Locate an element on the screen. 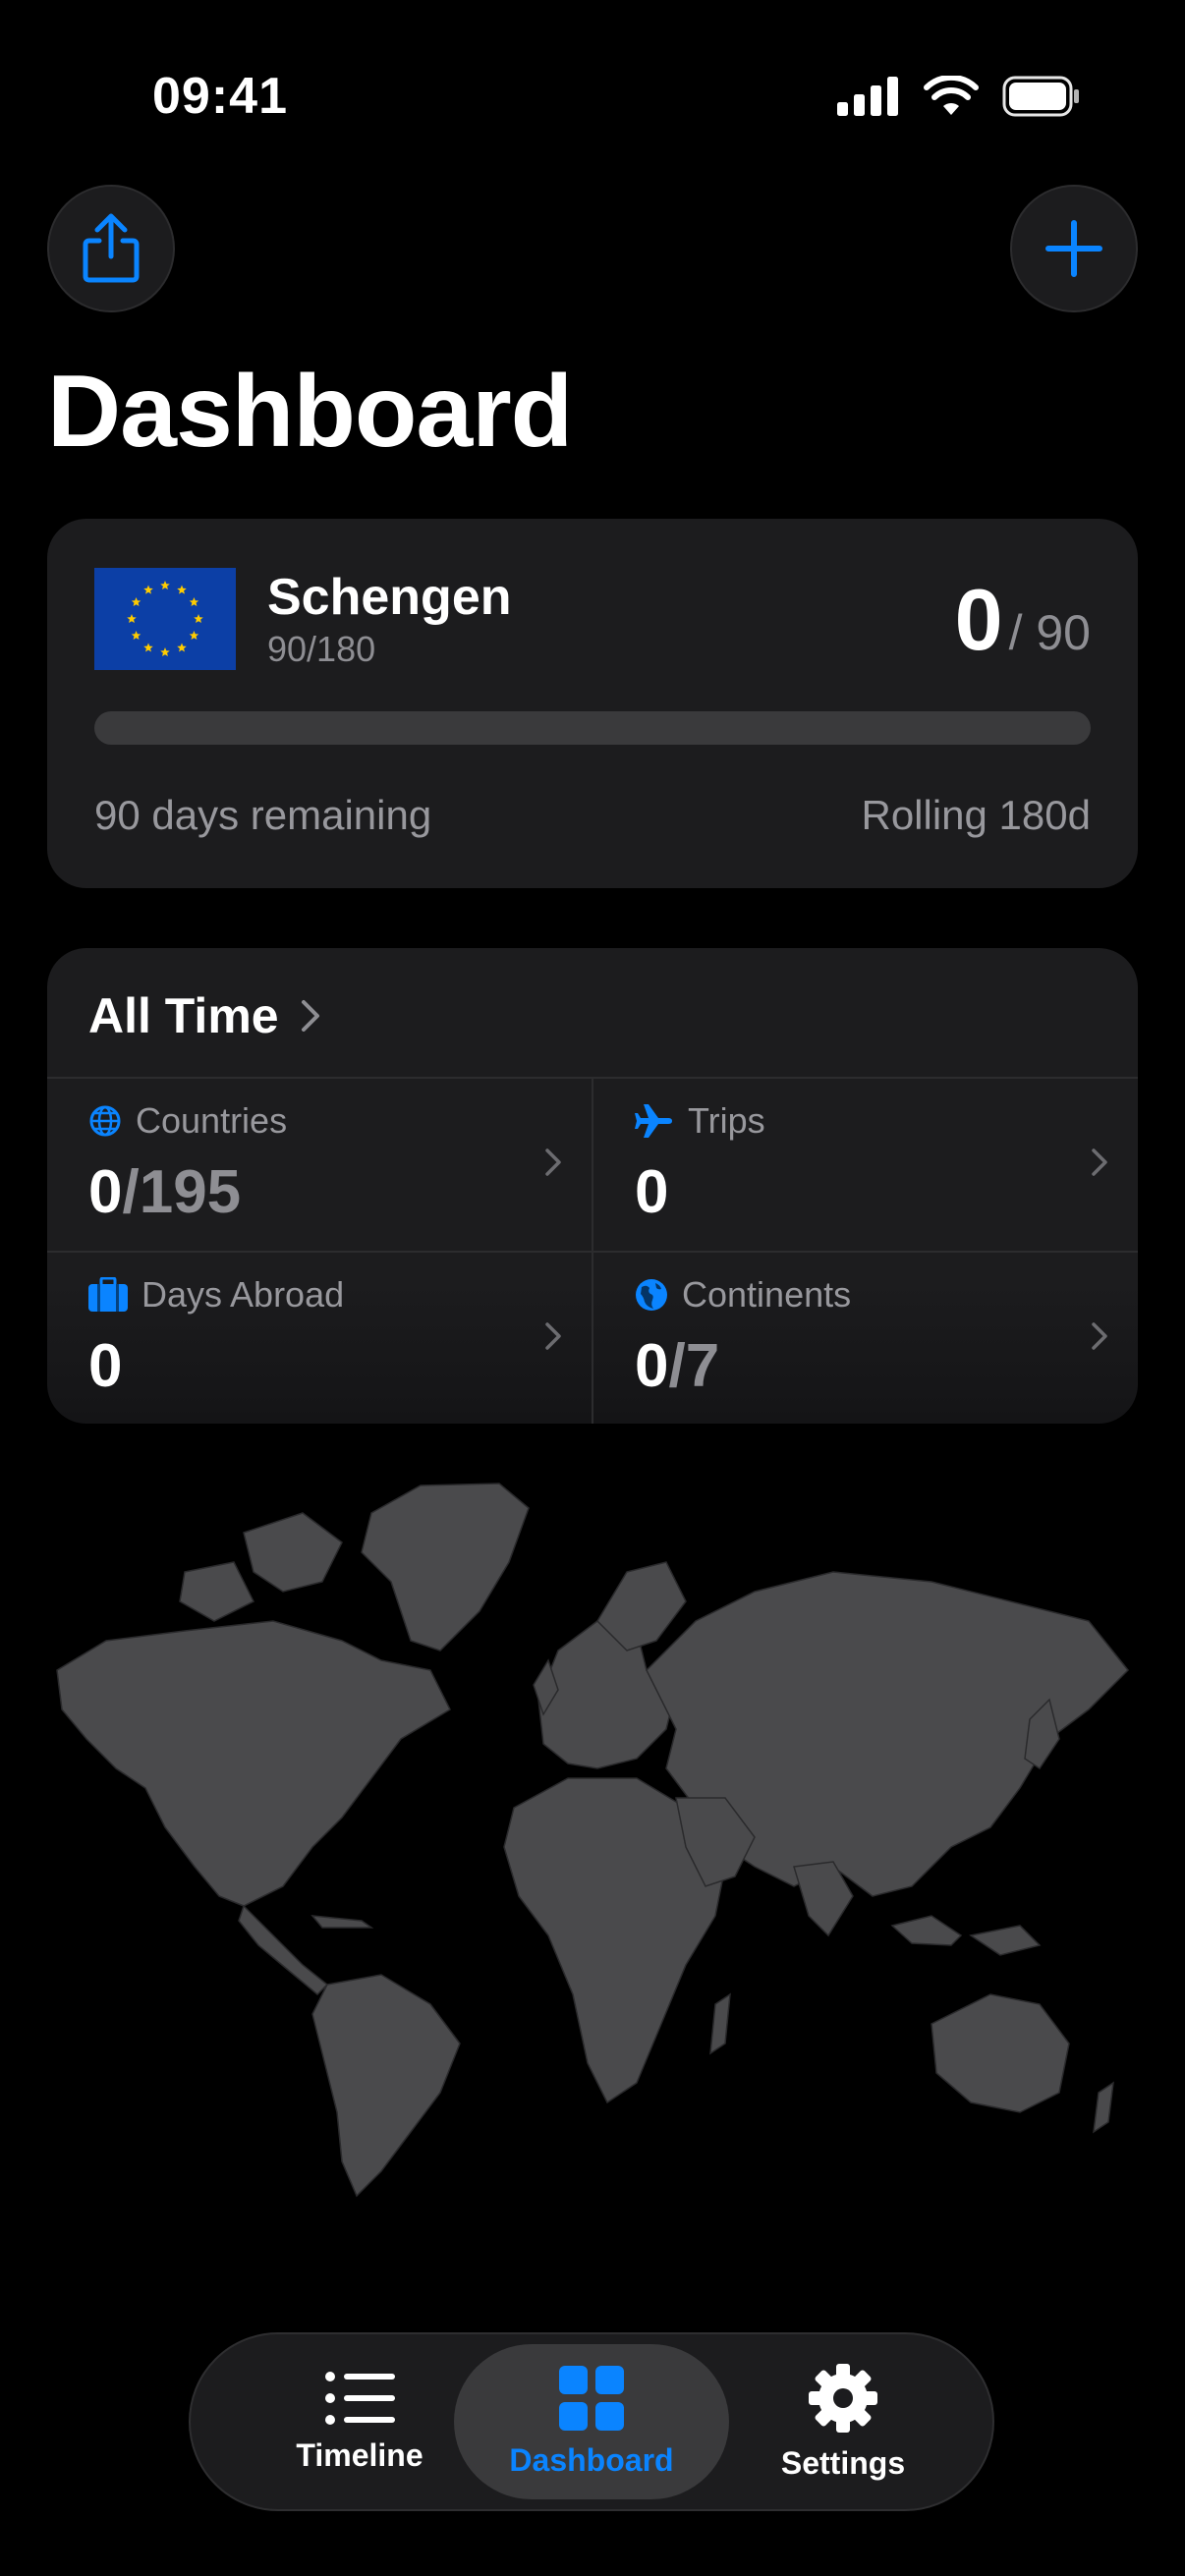 The width and height of the screenshot is (1185, 2576). share-button is located at coordinates (111, 248).